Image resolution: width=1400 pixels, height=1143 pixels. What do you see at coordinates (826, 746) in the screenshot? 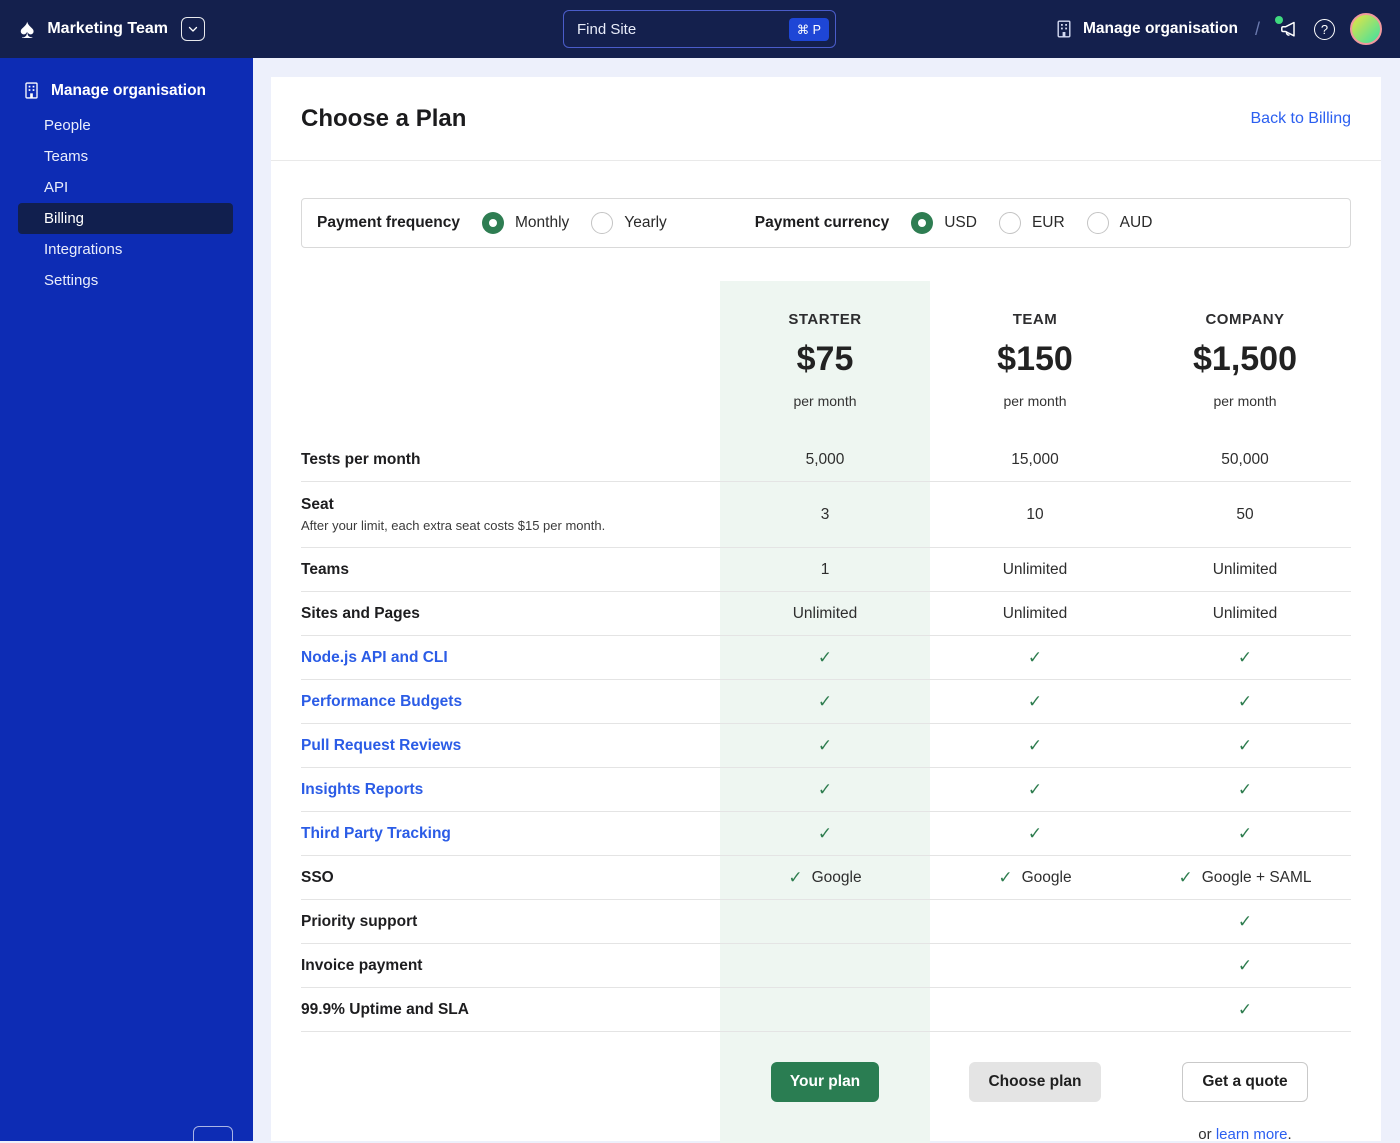
I see `table-row-pull-request-reviews: Pull Request Reviews ✓ ✓ ✓` at bounding box center [826, 746].